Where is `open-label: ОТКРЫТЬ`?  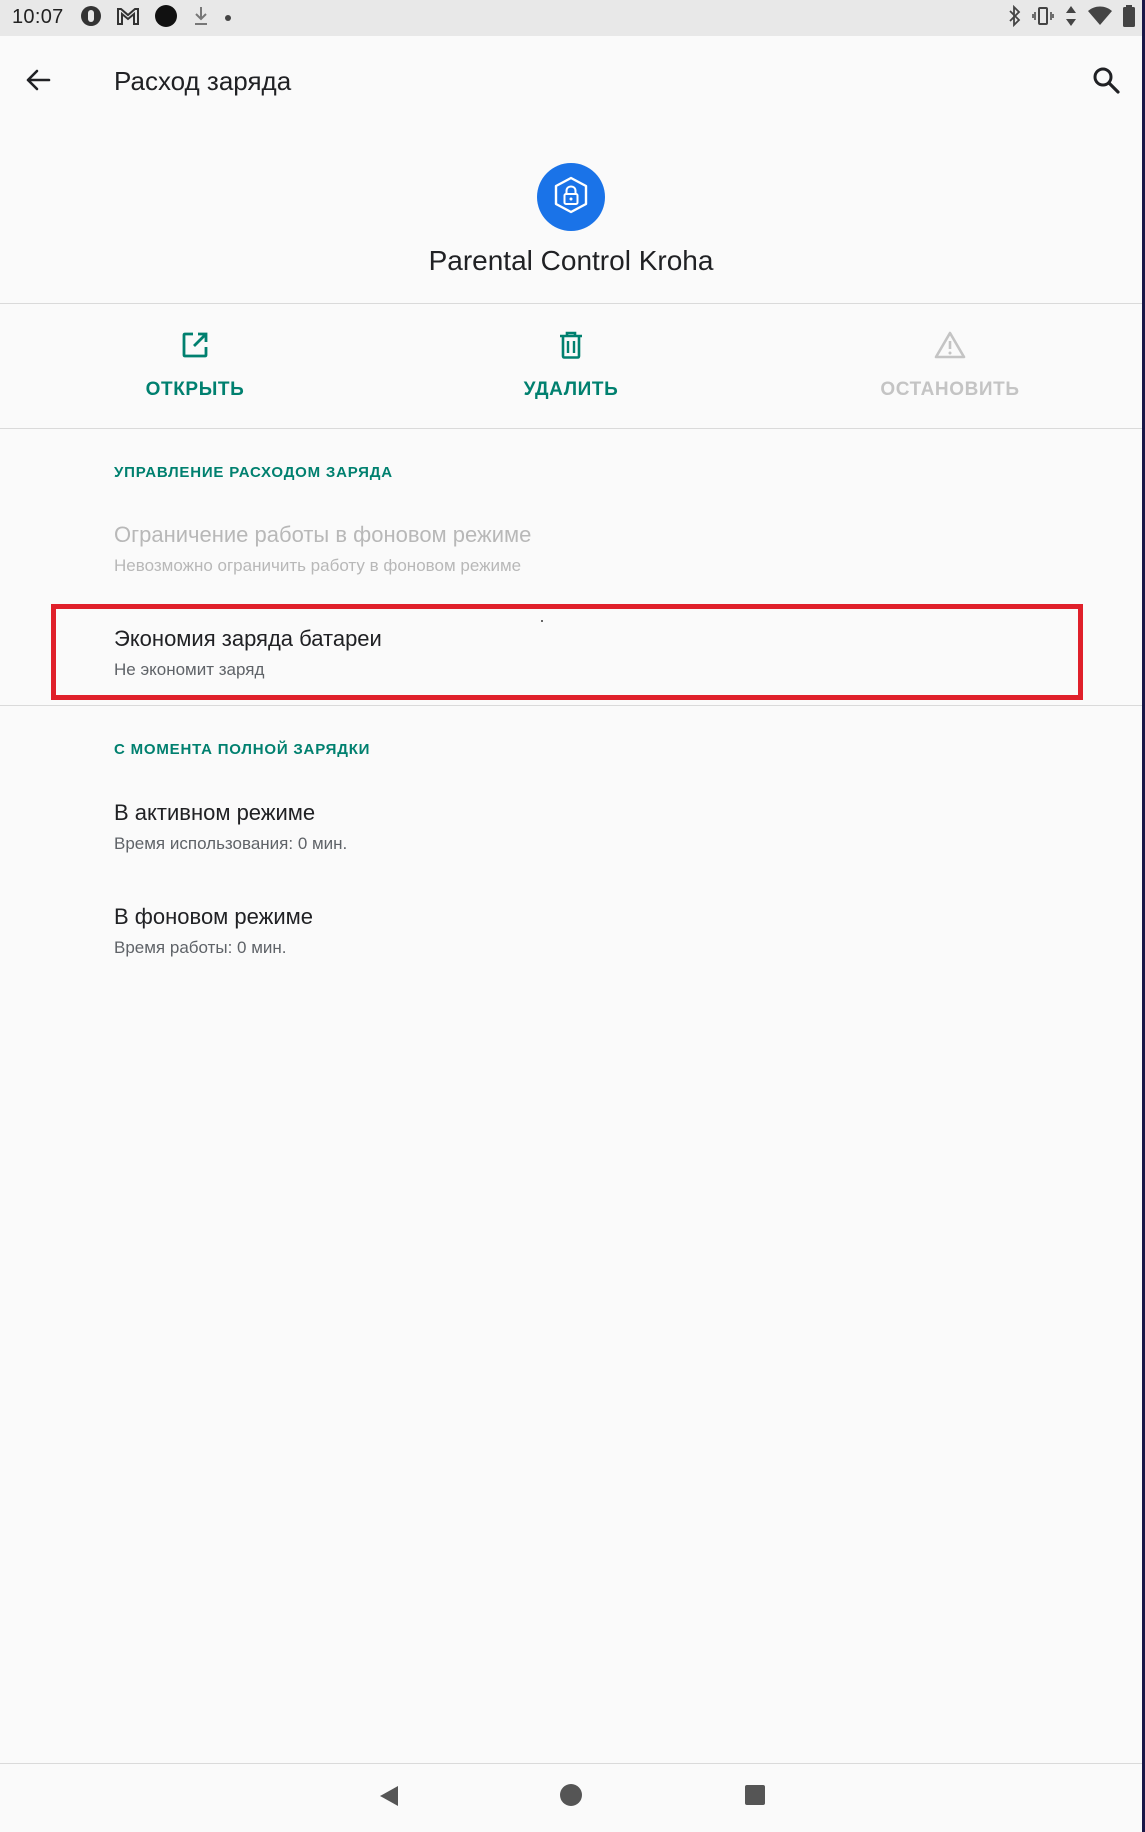 open-label: ОТКРЫТЬ is located at coordinates (195, 389).